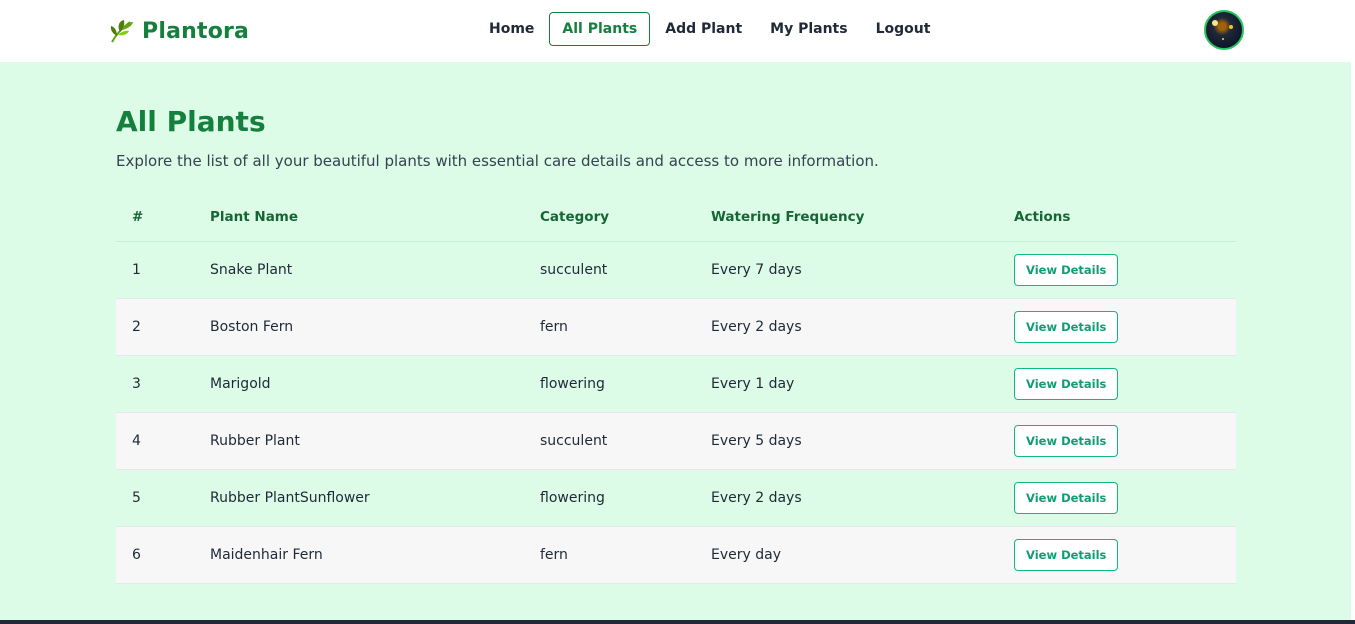 The height and width of the screenshot is (624, 1355). I want to click on brand-logo: Plantora, so click(178, 31).